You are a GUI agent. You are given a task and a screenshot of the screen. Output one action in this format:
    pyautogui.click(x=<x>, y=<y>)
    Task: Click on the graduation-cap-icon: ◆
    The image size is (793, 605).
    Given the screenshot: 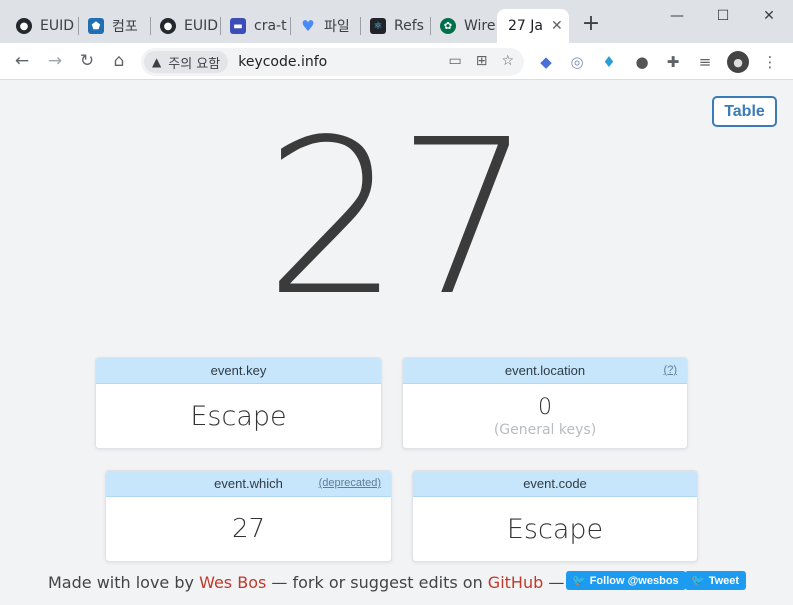 What is the action you would take?
    pyautogui.click(x=546, y=62)
    